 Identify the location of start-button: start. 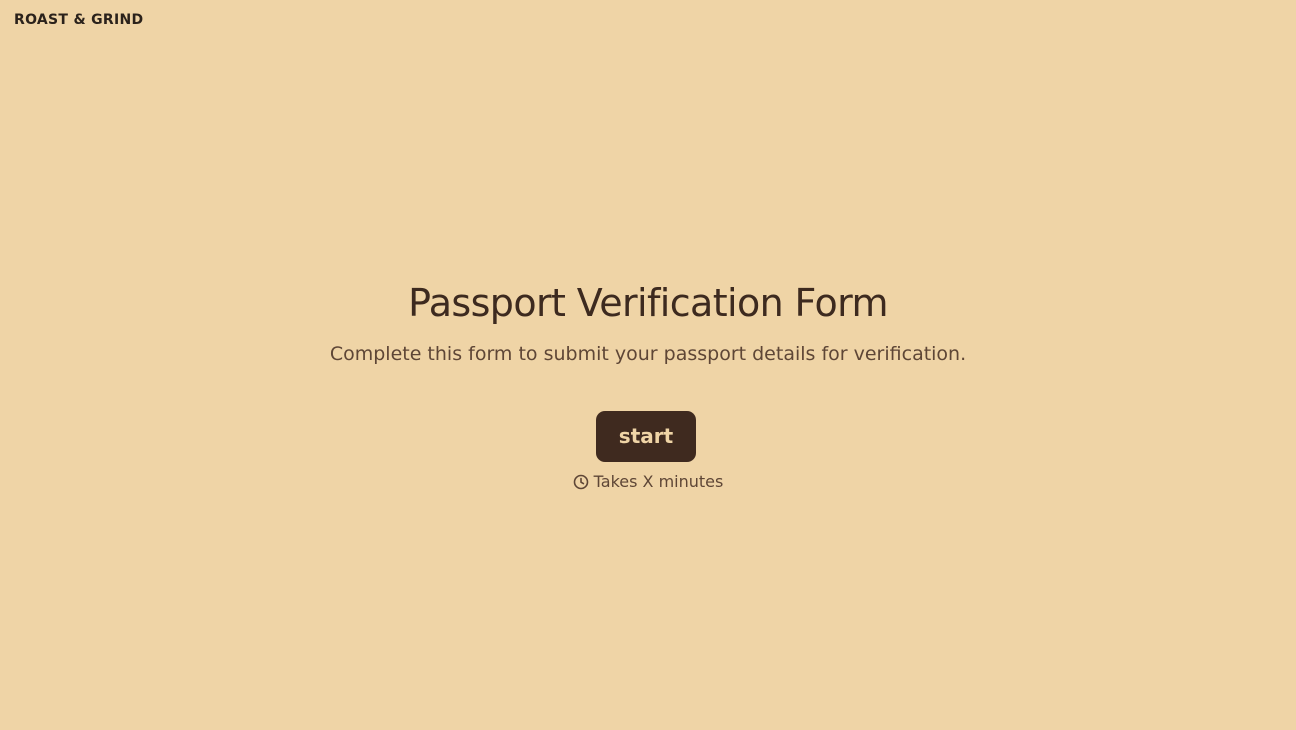
(646, 436).